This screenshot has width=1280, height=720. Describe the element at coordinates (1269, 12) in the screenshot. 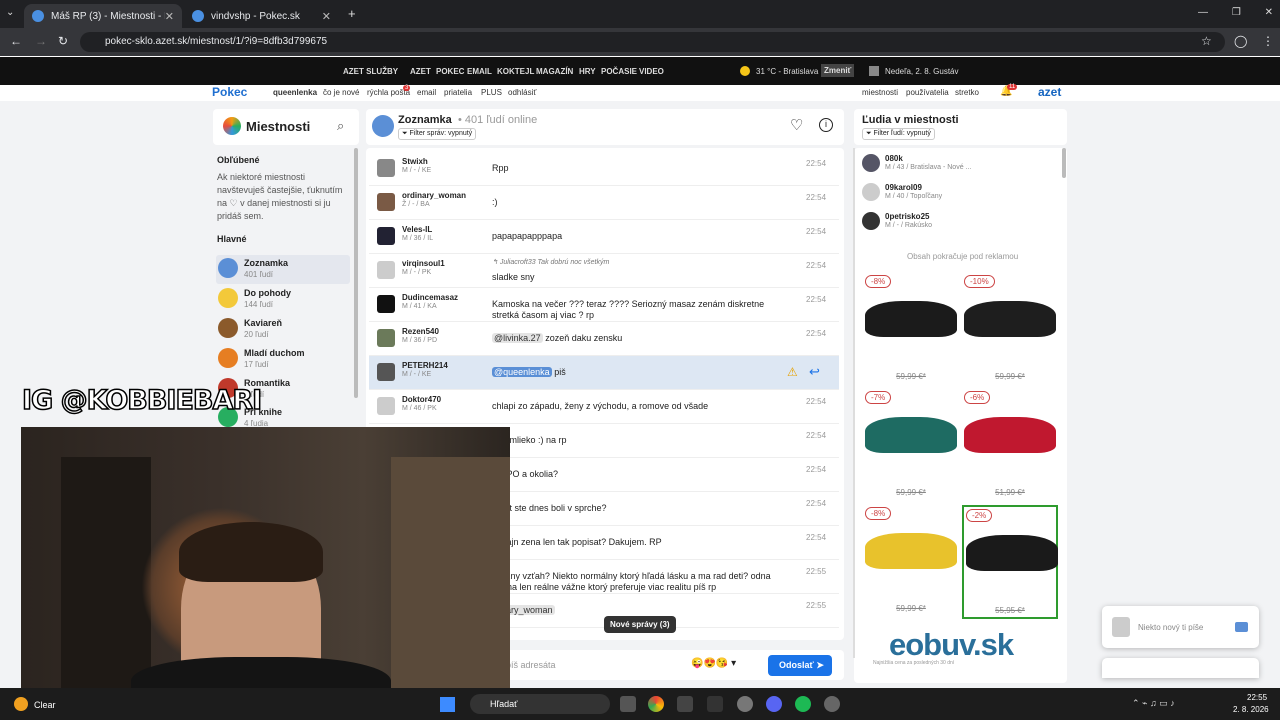

I see `close-window-icon: ✕` at that location.